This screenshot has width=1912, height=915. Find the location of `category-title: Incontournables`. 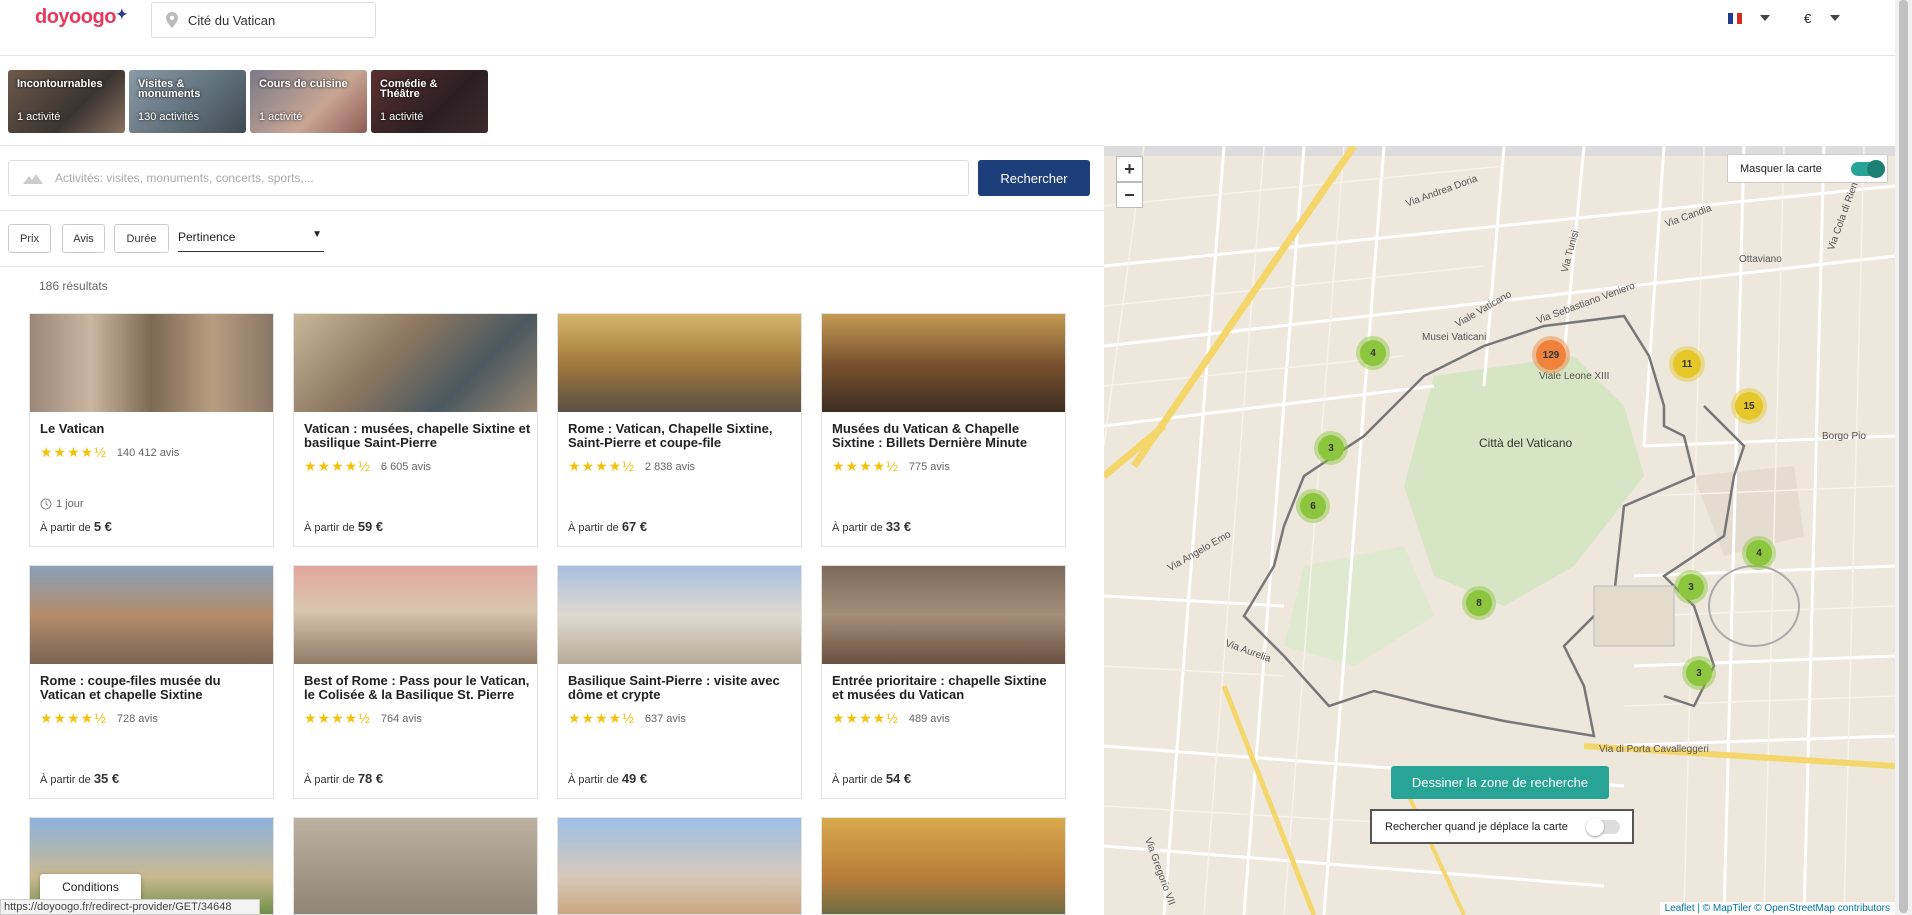

category-title: Incontournables is located at coordinates (60, 84).